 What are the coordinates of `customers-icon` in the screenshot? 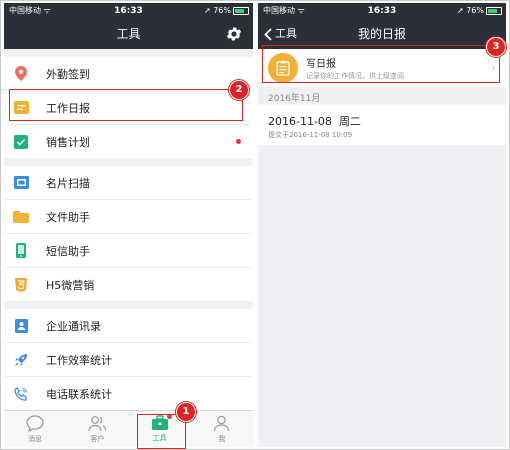 It's located at (97, 424).